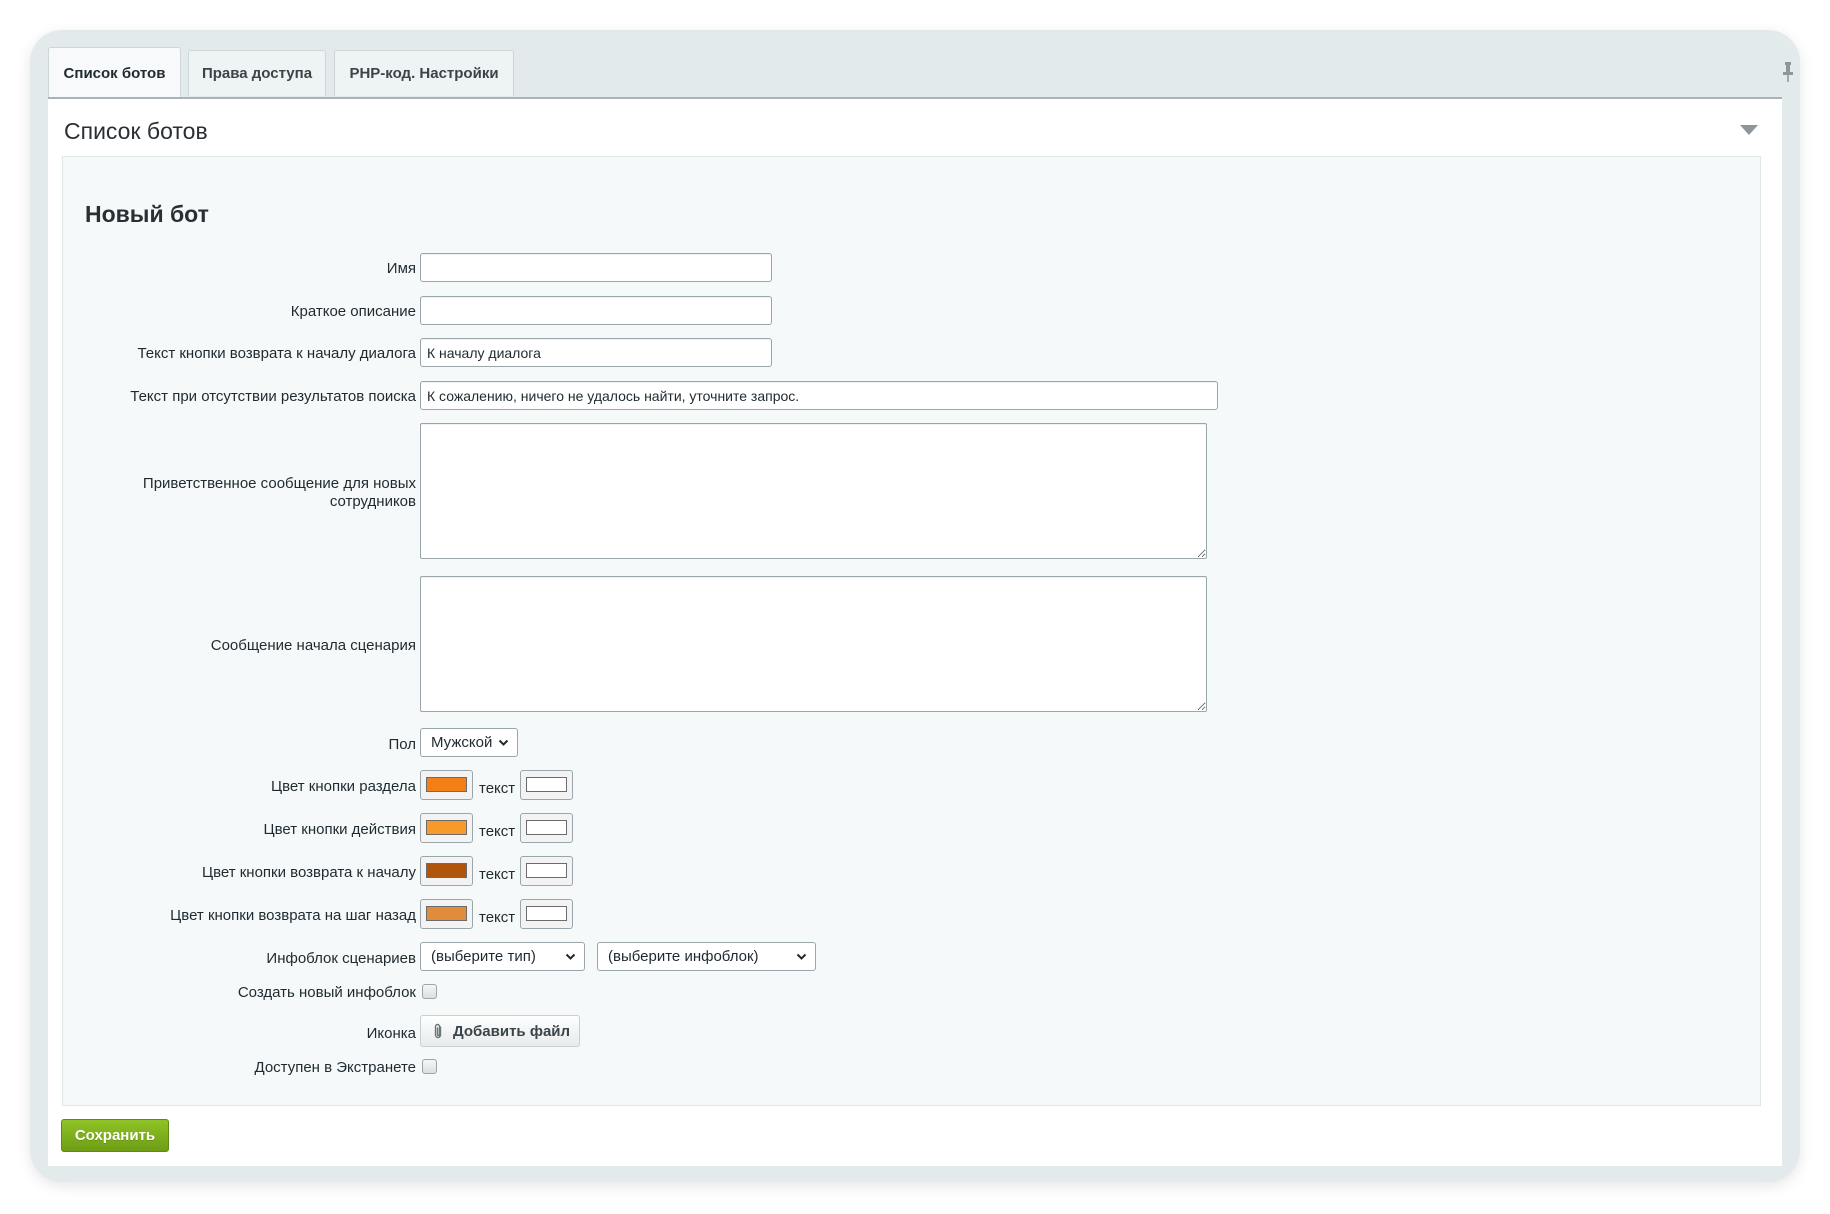 Image resolution: width=1830 pixels, height=1214 pixels. What do you see at coordinates (343, 786) in the screenshot?
I see `field-label: Цвет кнопки раздела` at bounding box center [343, 786].